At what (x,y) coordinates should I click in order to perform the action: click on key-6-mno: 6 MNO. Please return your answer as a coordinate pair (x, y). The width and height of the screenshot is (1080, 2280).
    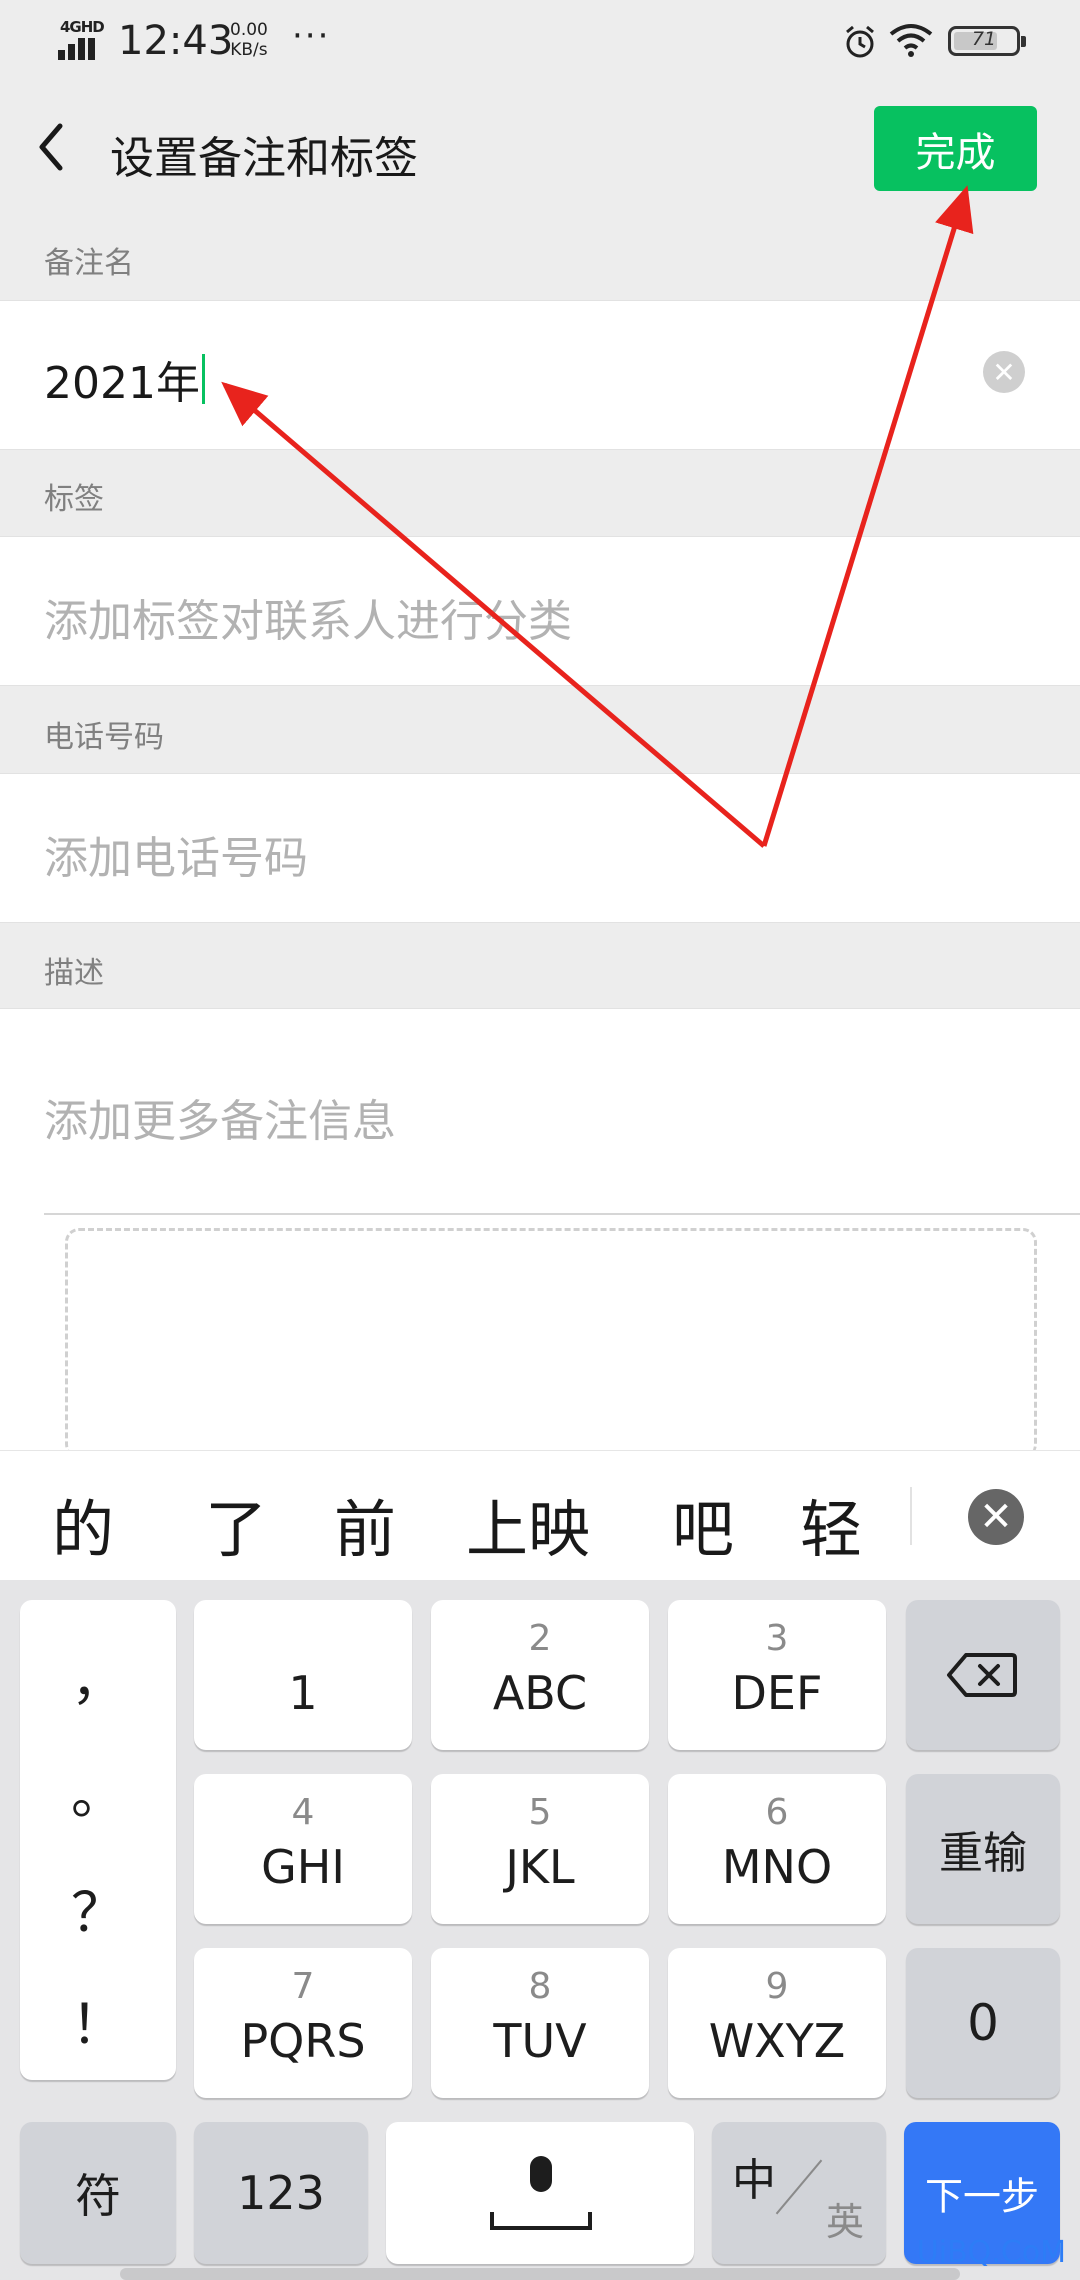
    Looking at the image, I should click on (777, 1849).